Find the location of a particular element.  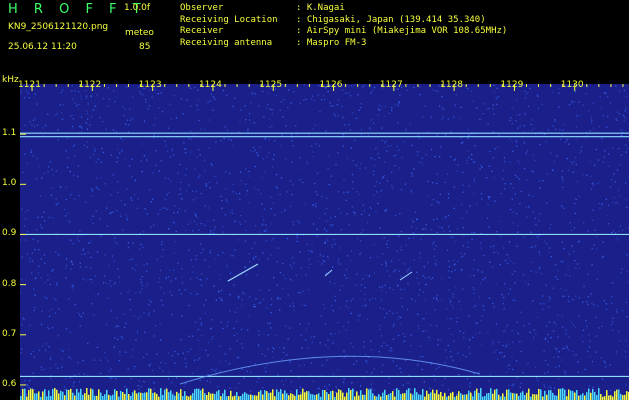

y-tick-label: 0.9 is located at coordinates (9, 233).